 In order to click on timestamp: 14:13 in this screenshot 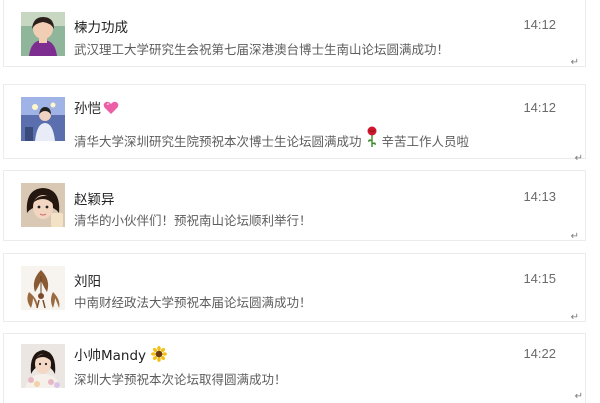, I will do `click(539, 196)`.